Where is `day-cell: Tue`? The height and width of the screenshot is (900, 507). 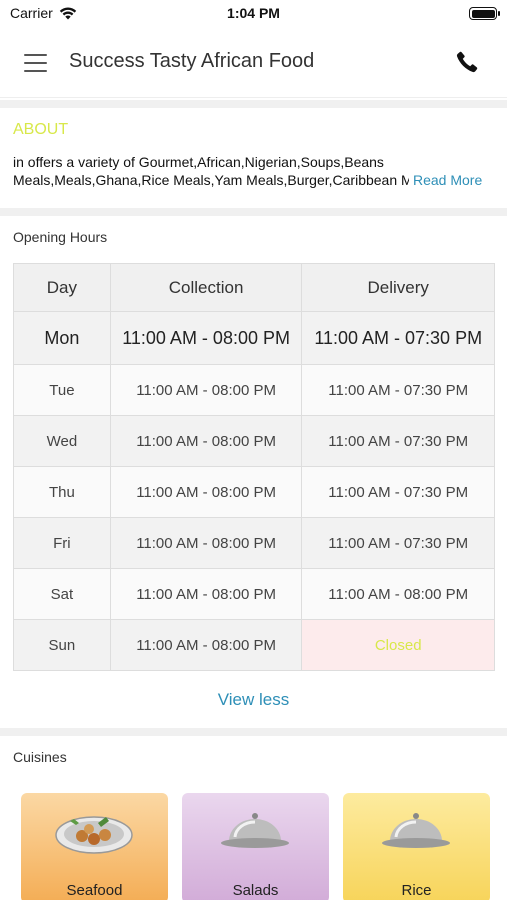
day-cell: Tue is located at coordinates (62, 390).